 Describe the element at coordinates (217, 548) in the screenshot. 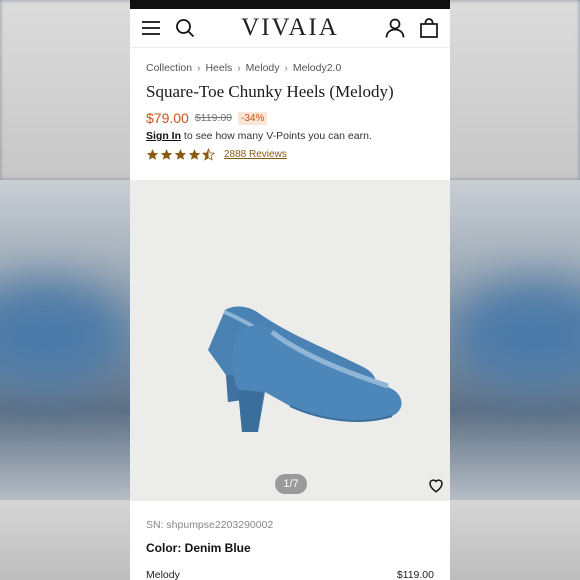

I see `color-value: Denim Blue` at that location.